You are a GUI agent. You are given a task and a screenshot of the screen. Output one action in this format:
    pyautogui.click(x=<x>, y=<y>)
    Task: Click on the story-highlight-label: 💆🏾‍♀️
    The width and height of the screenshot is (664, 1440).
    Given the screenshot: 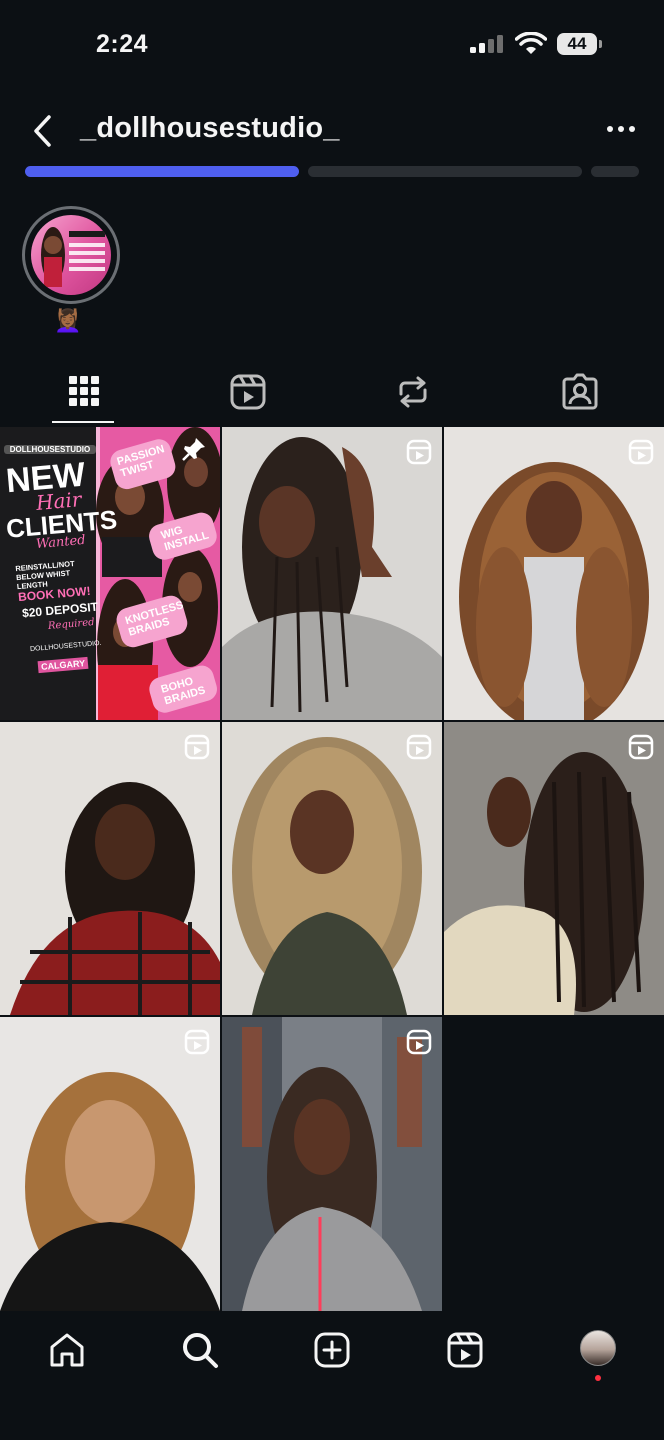 What is the action you would take?
    pyautogui.click(x=68, y=320)
    